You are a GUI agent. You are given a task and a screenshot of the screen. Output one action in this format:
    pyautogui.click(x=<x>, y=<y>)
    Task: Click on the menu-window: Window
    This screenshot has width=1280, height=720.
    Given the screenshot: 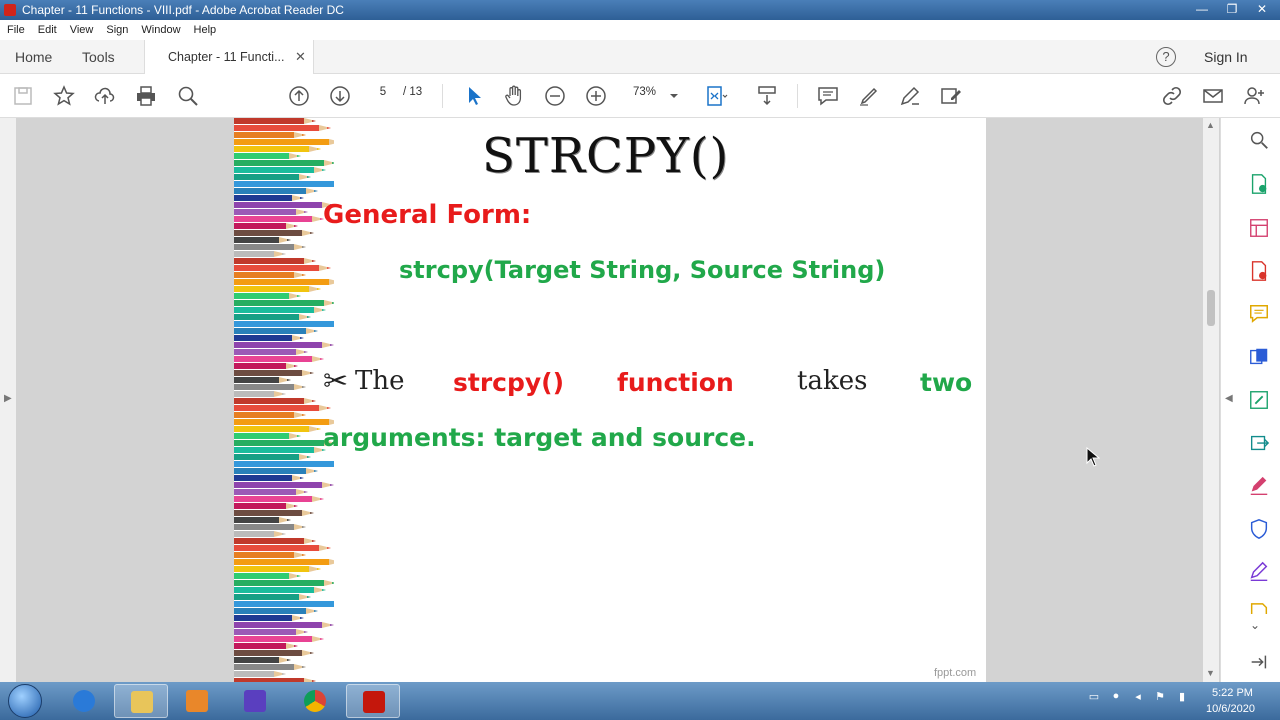 What is the action you would take?
    pyautogui.click(x=160, y=30)
    